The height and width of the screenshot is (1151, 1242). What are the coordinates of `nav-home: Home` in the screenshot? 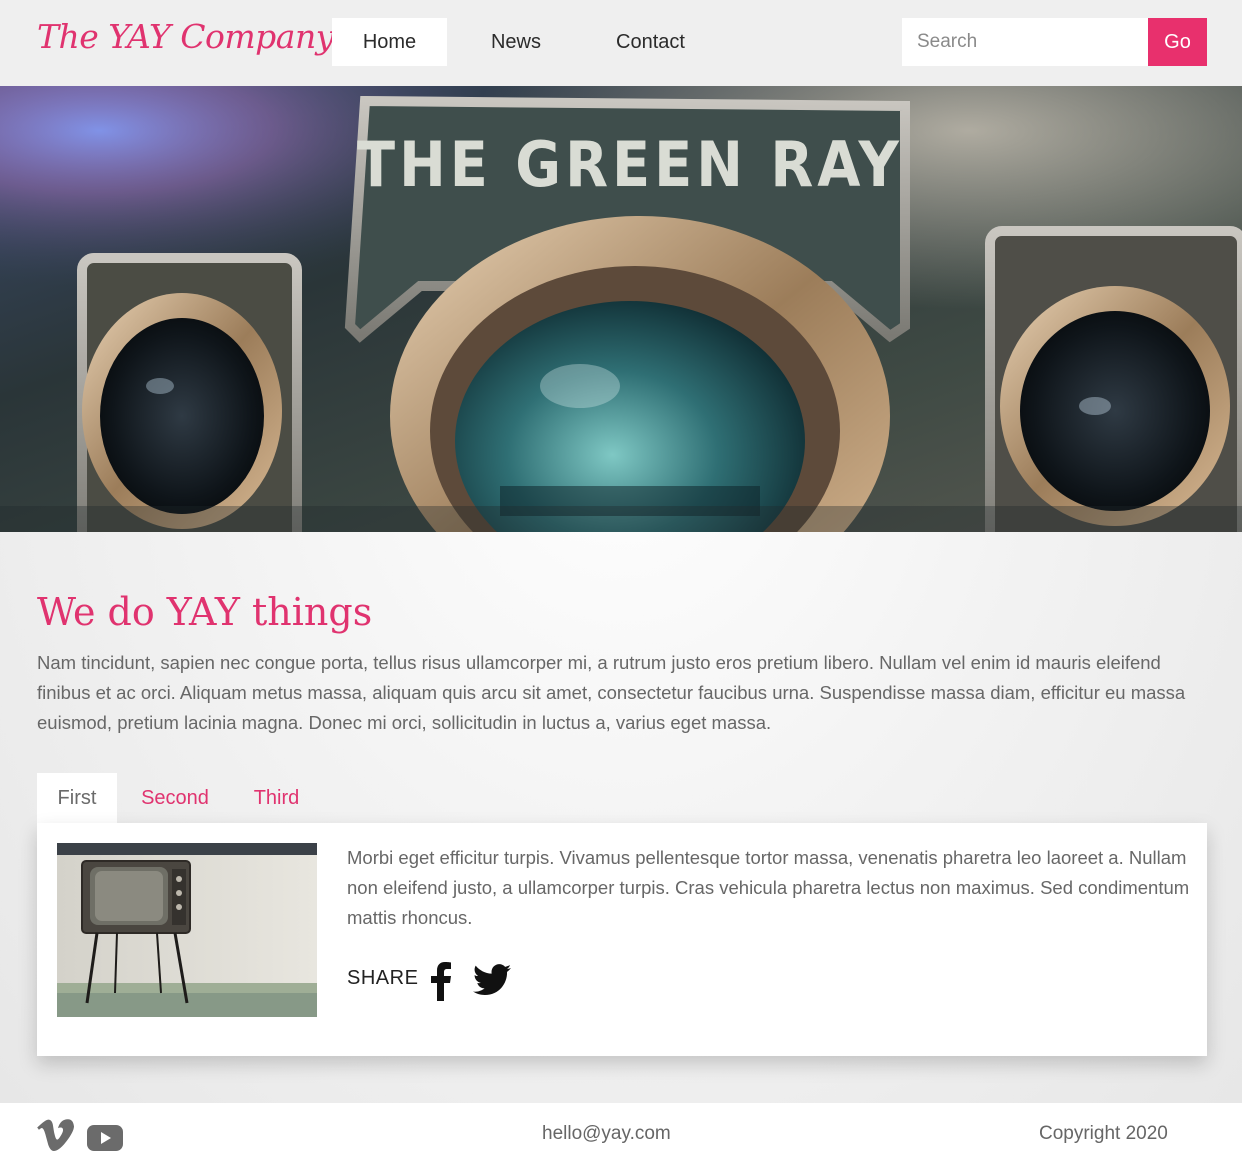 It's located at (389, 42).